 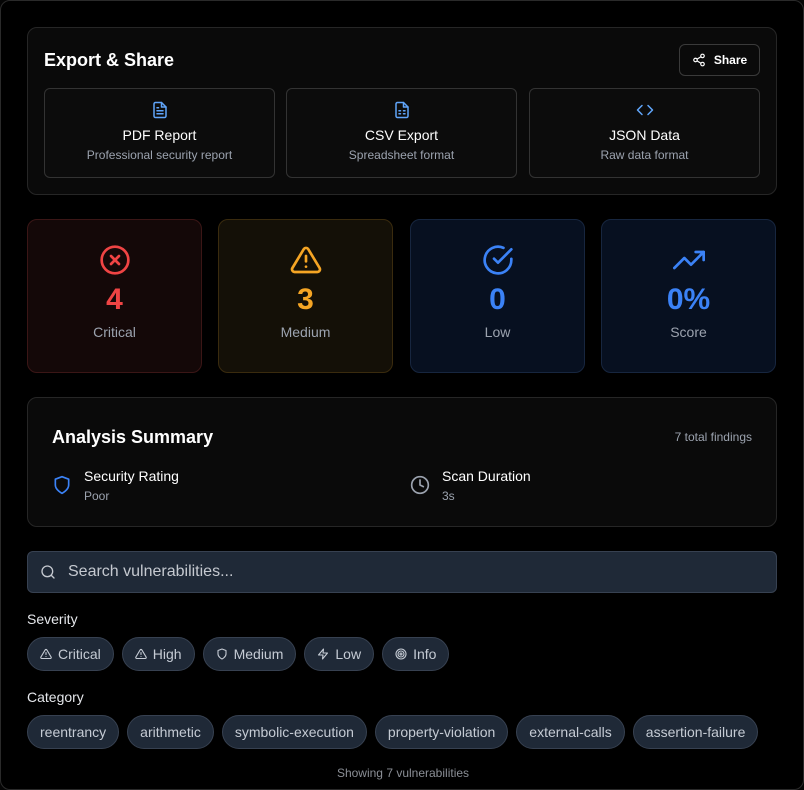 I want to click on share-button: Share, so click(x=719, y=60).